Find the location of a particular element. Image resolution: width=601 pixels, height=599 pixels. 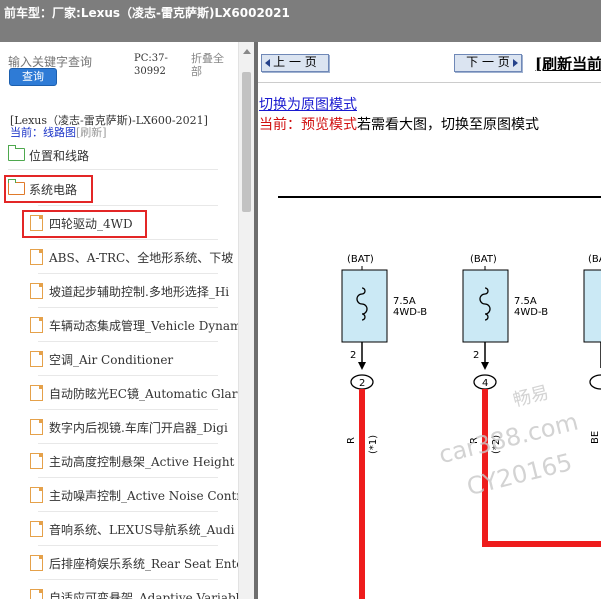

tree-item: 空调_Air Conditioner is located at coordinates (134, 359).